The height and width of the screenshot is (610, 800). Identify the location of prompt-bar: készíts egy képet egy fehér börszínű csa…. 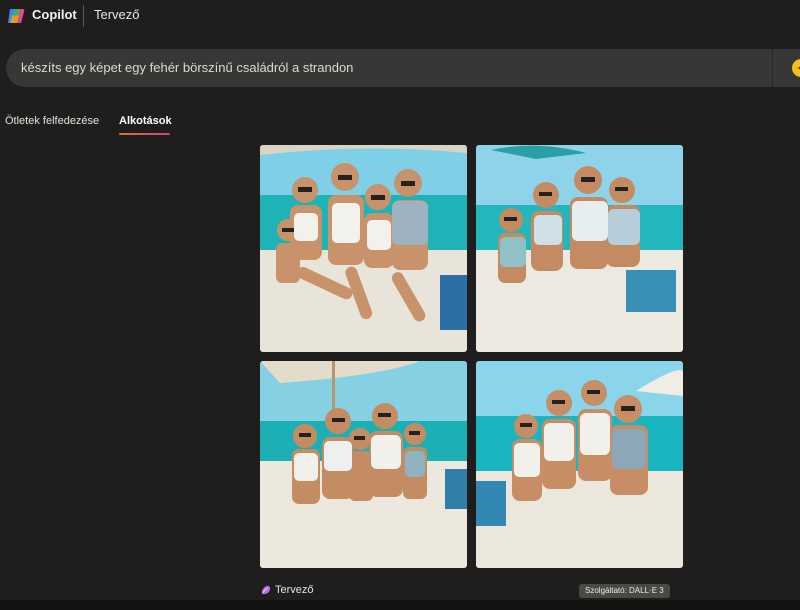
(403, 68).